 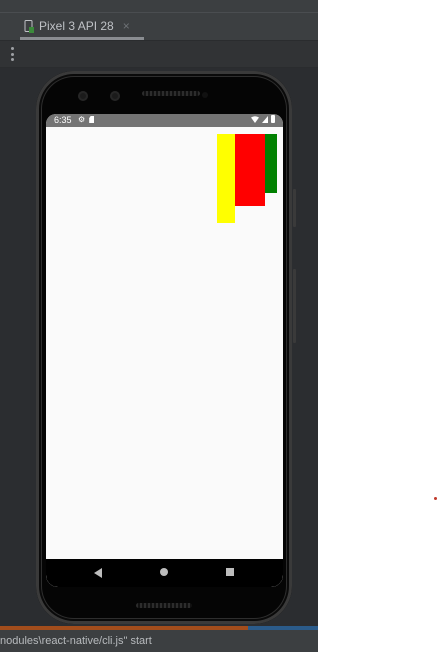 I want to click on gear-icon: ⚙, so click(x=82, y=119).